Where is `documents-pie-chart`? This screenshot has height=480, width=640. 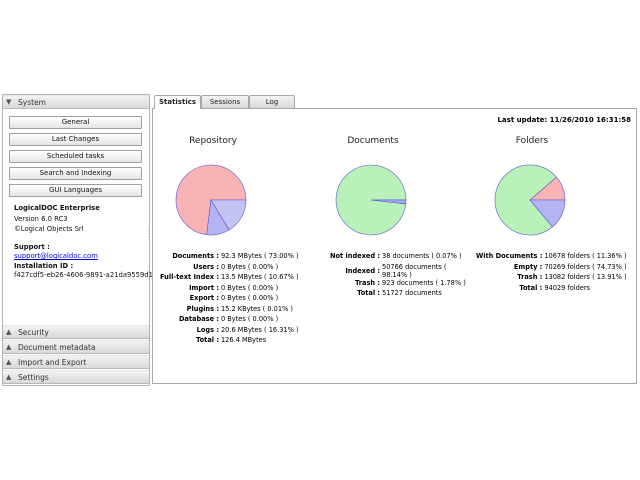 documents-pie-chart is located at coordinates (371, 200).